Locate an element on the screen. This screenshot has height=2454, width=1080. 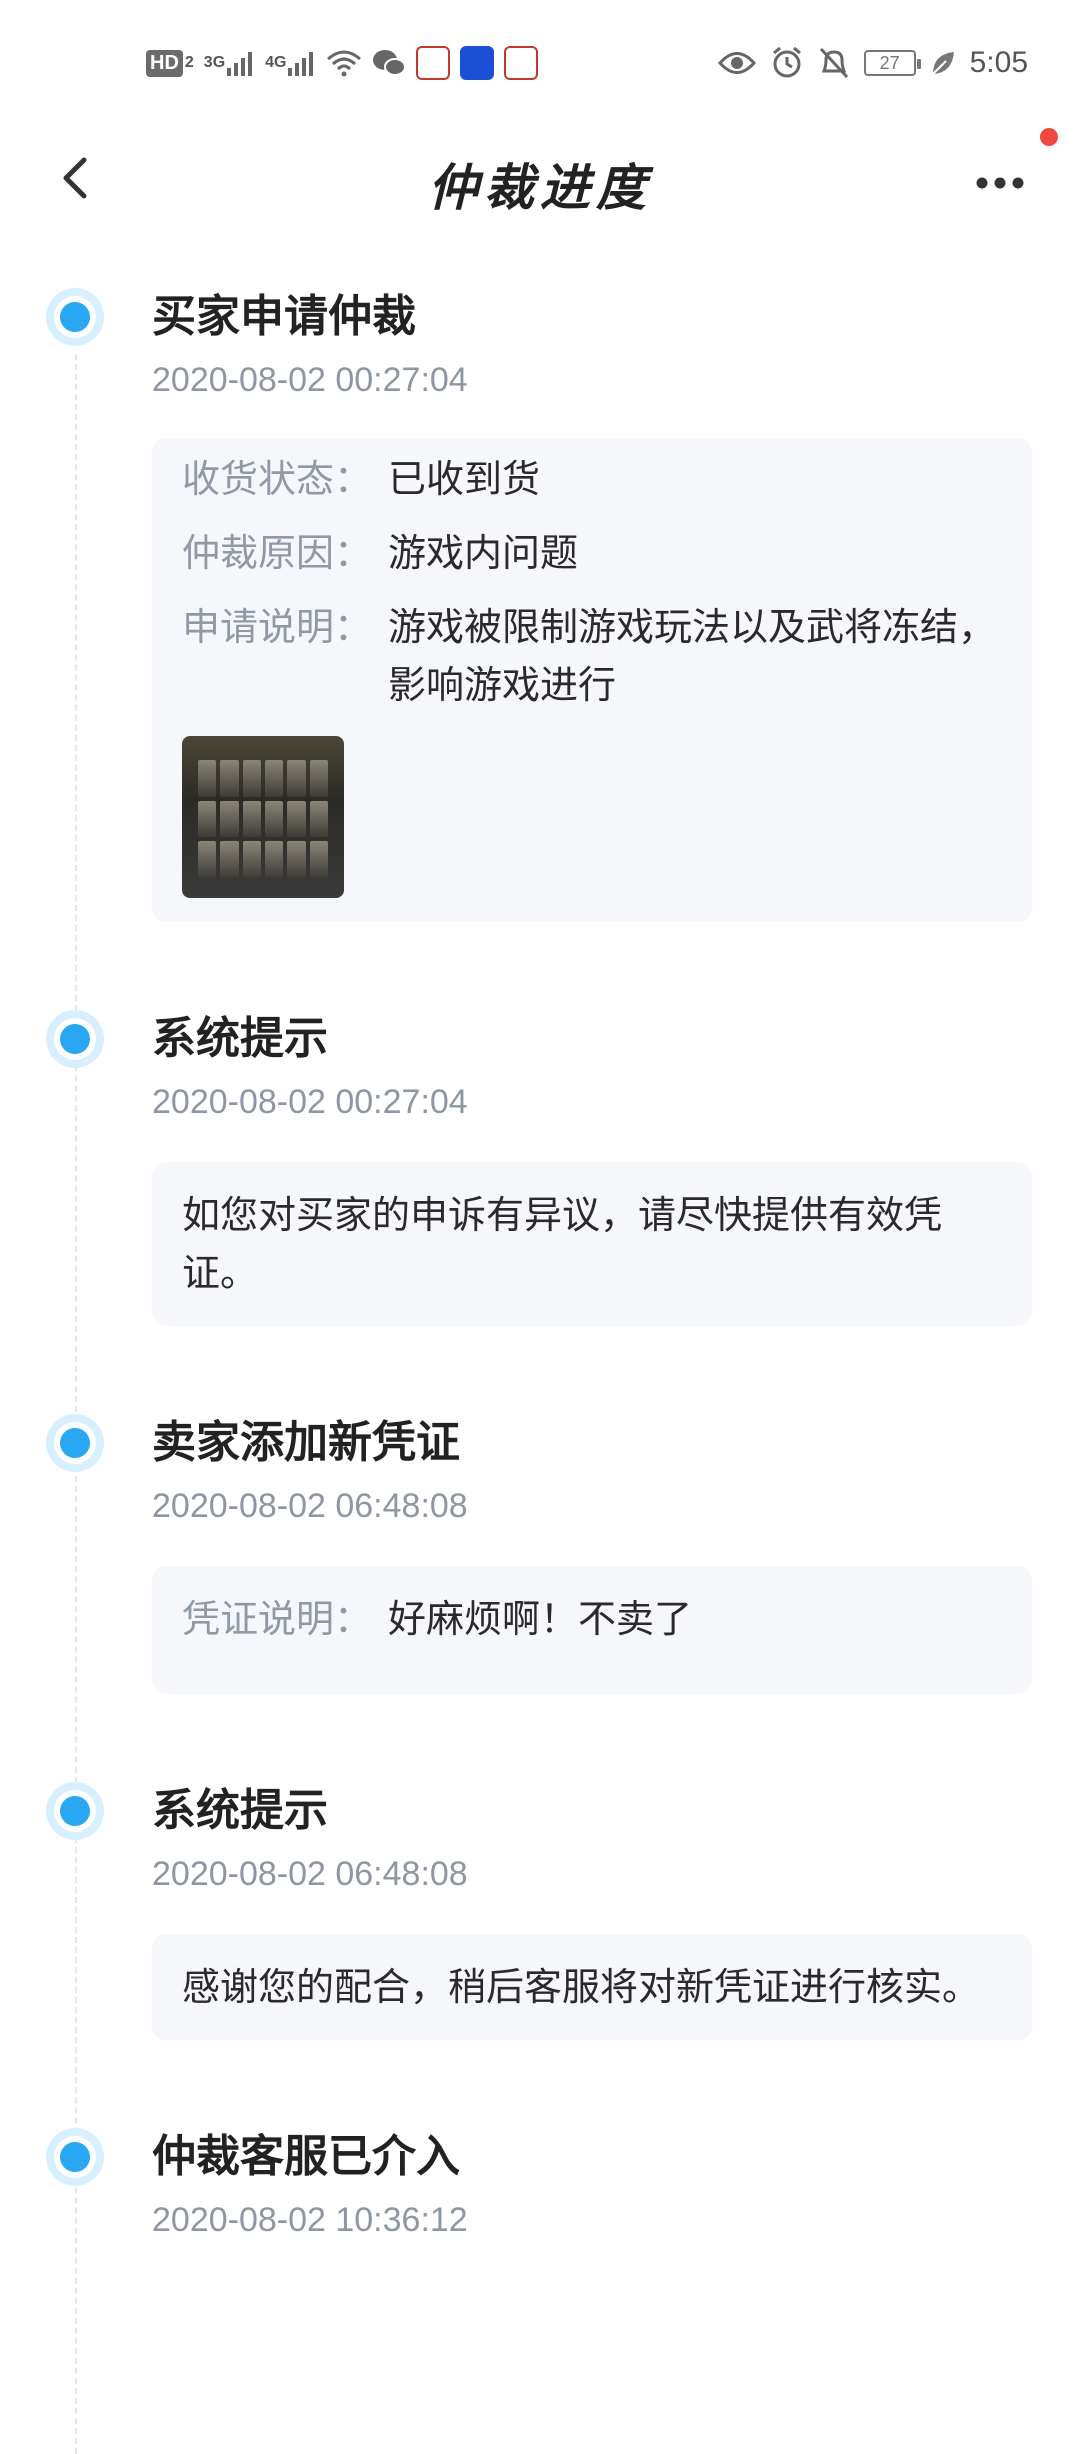
battery-indicator: 27 is located at coordinates (892, 63).